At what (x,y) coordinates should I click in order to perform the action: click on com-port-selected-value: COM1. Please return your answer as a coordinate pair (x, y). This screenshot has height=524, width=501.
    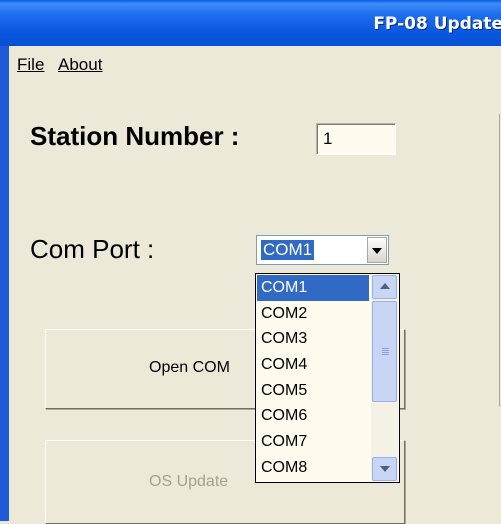
    Looking at the image, I should click on (288, 250).